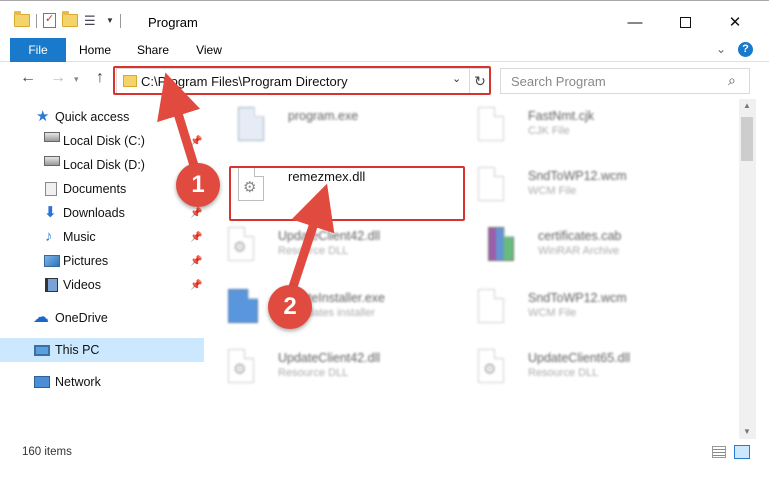 Image resolution: width=769 pixels, height=480 pixels. I want to click on sidebar-item-label: Quick access, so click(92, 117).